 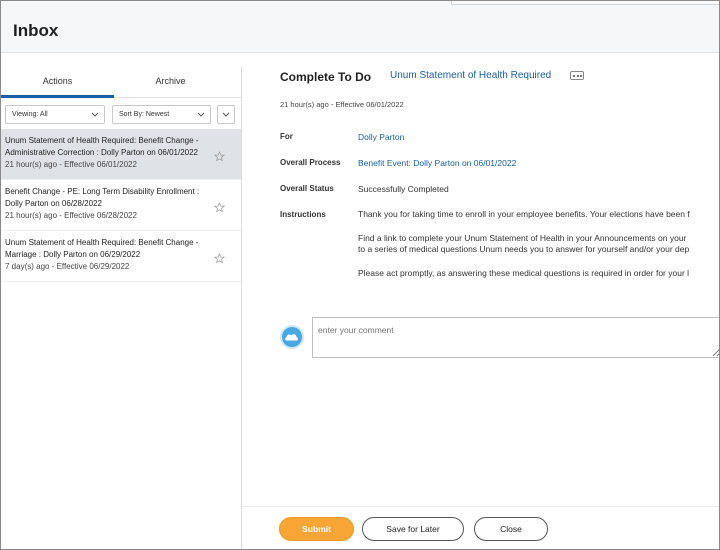 What do you see at coordinates (360, 27) in the screenshot?
I see `header-bar: Inbox` at bounding box center [360, 27].